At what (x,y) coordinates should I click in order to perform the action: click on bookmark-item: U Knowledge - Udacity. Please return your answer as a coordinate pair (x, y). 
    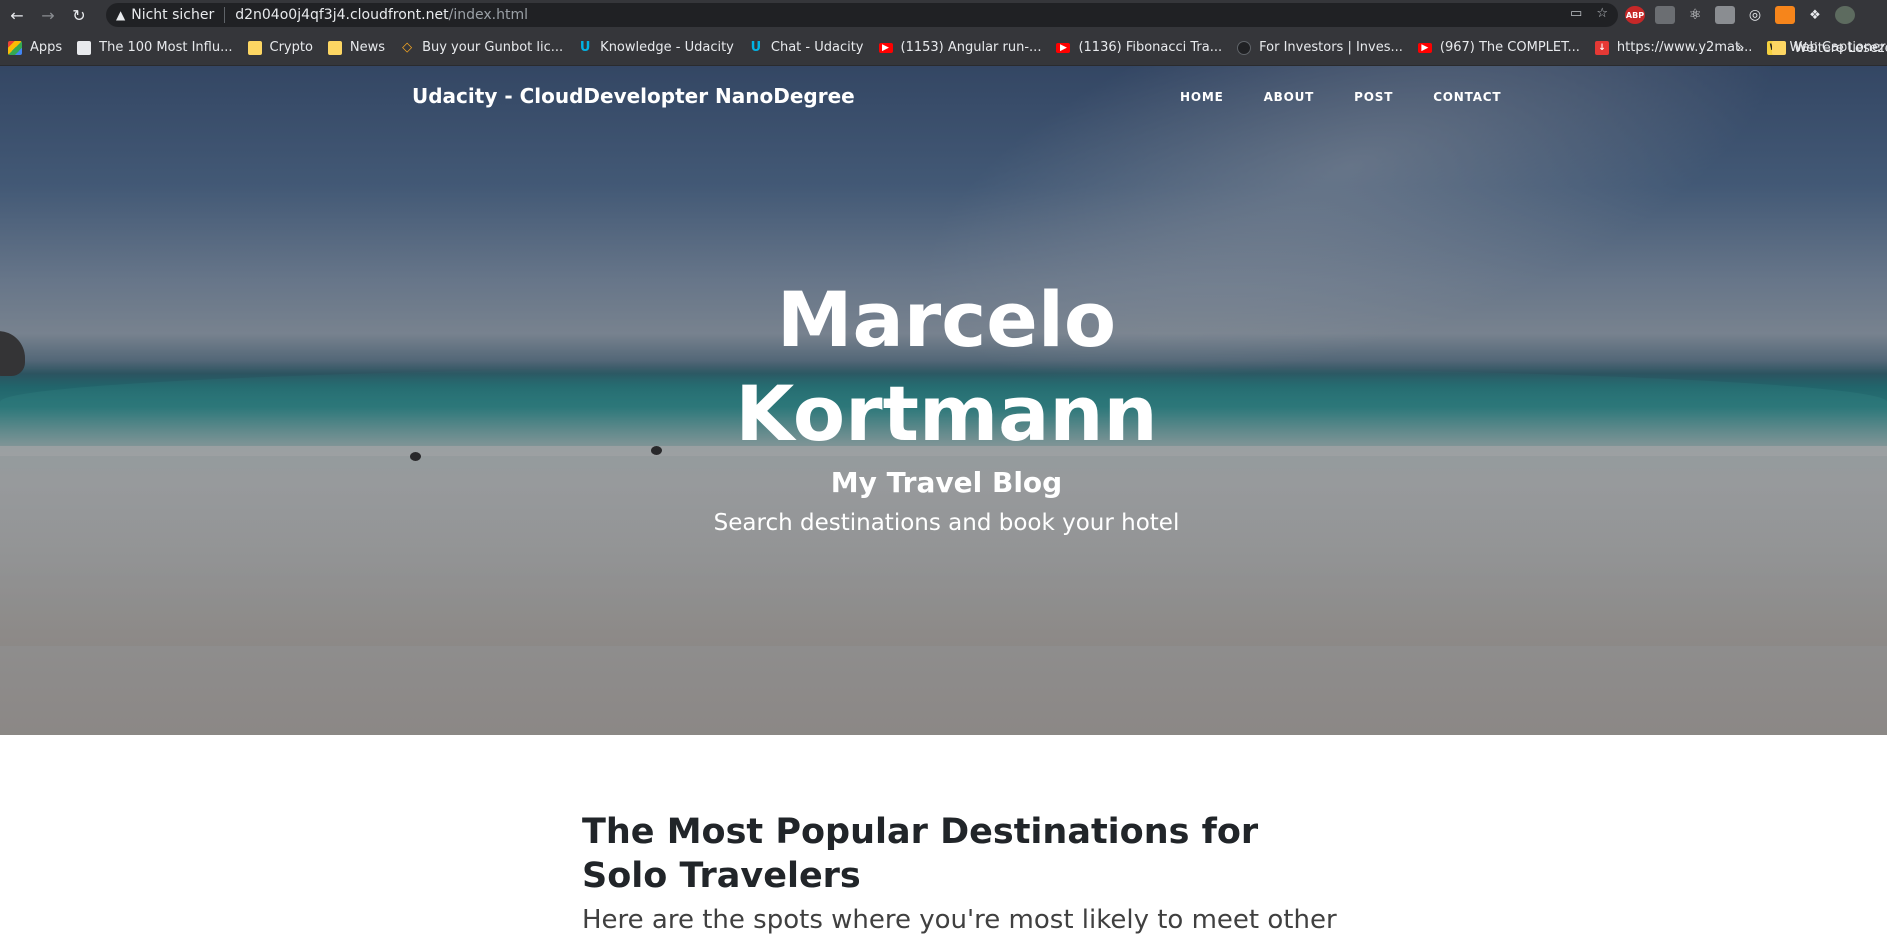
    Looking at the image, I should click on (656, 47).